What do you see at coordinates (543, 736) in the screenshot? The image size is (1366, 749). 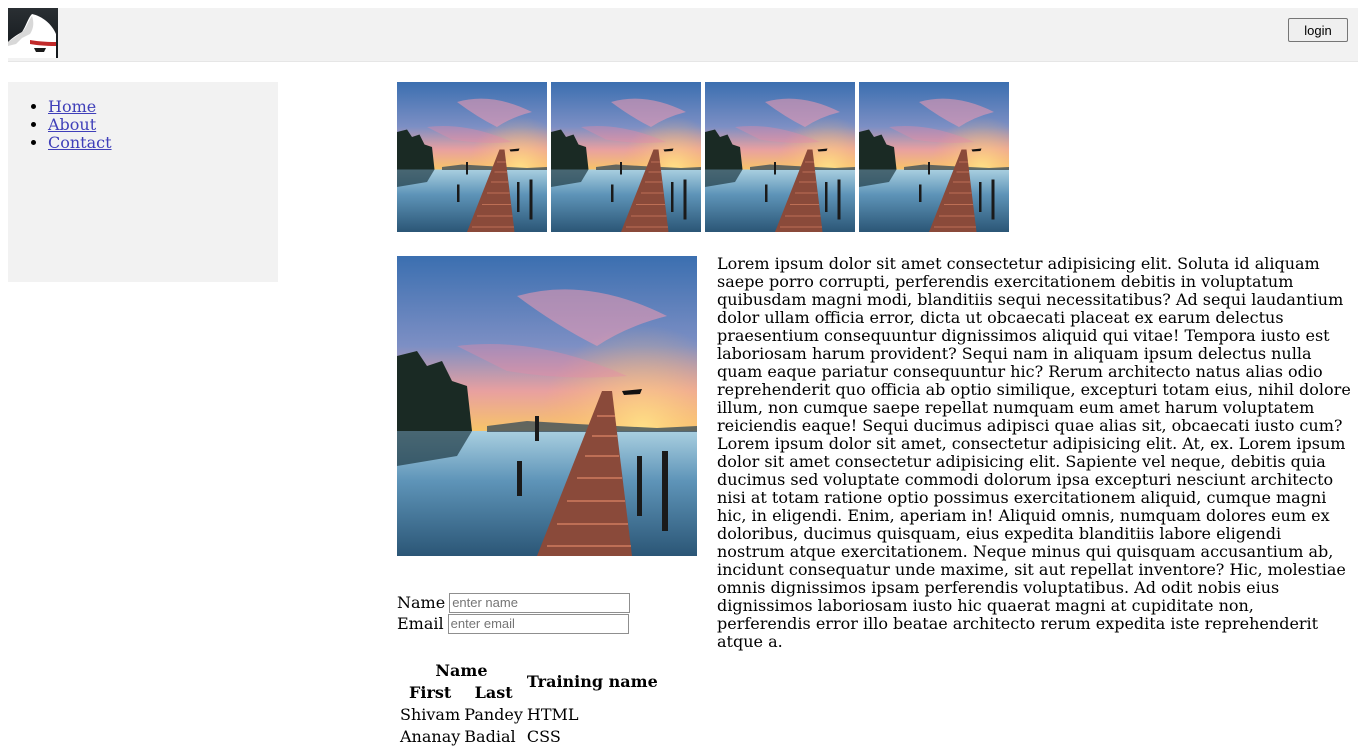 I see `cell-training: CSS` at bounding box center [543, 736].